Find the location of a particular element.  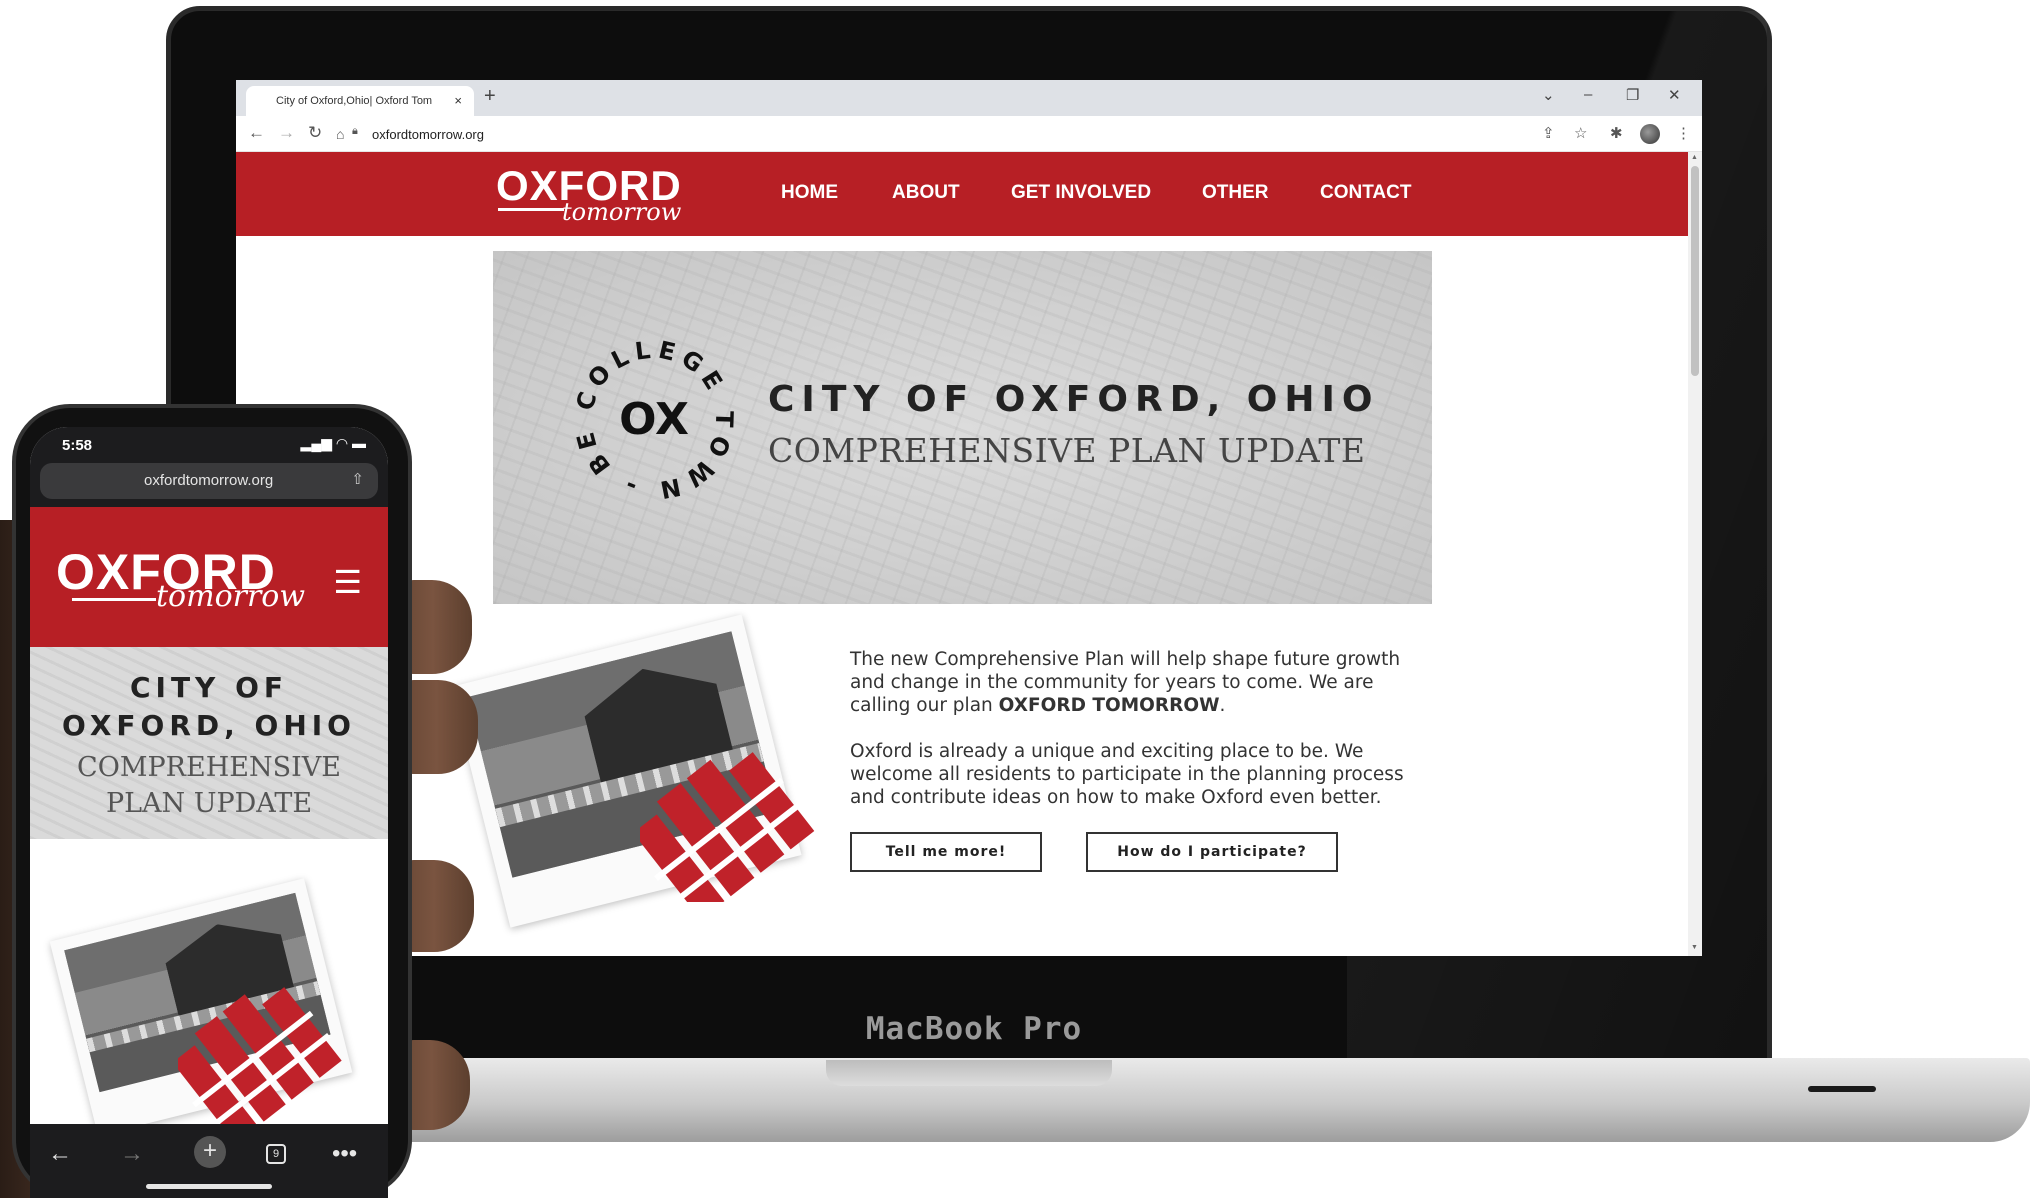

mobile-logo-underline is located at coordinates (114, 599).